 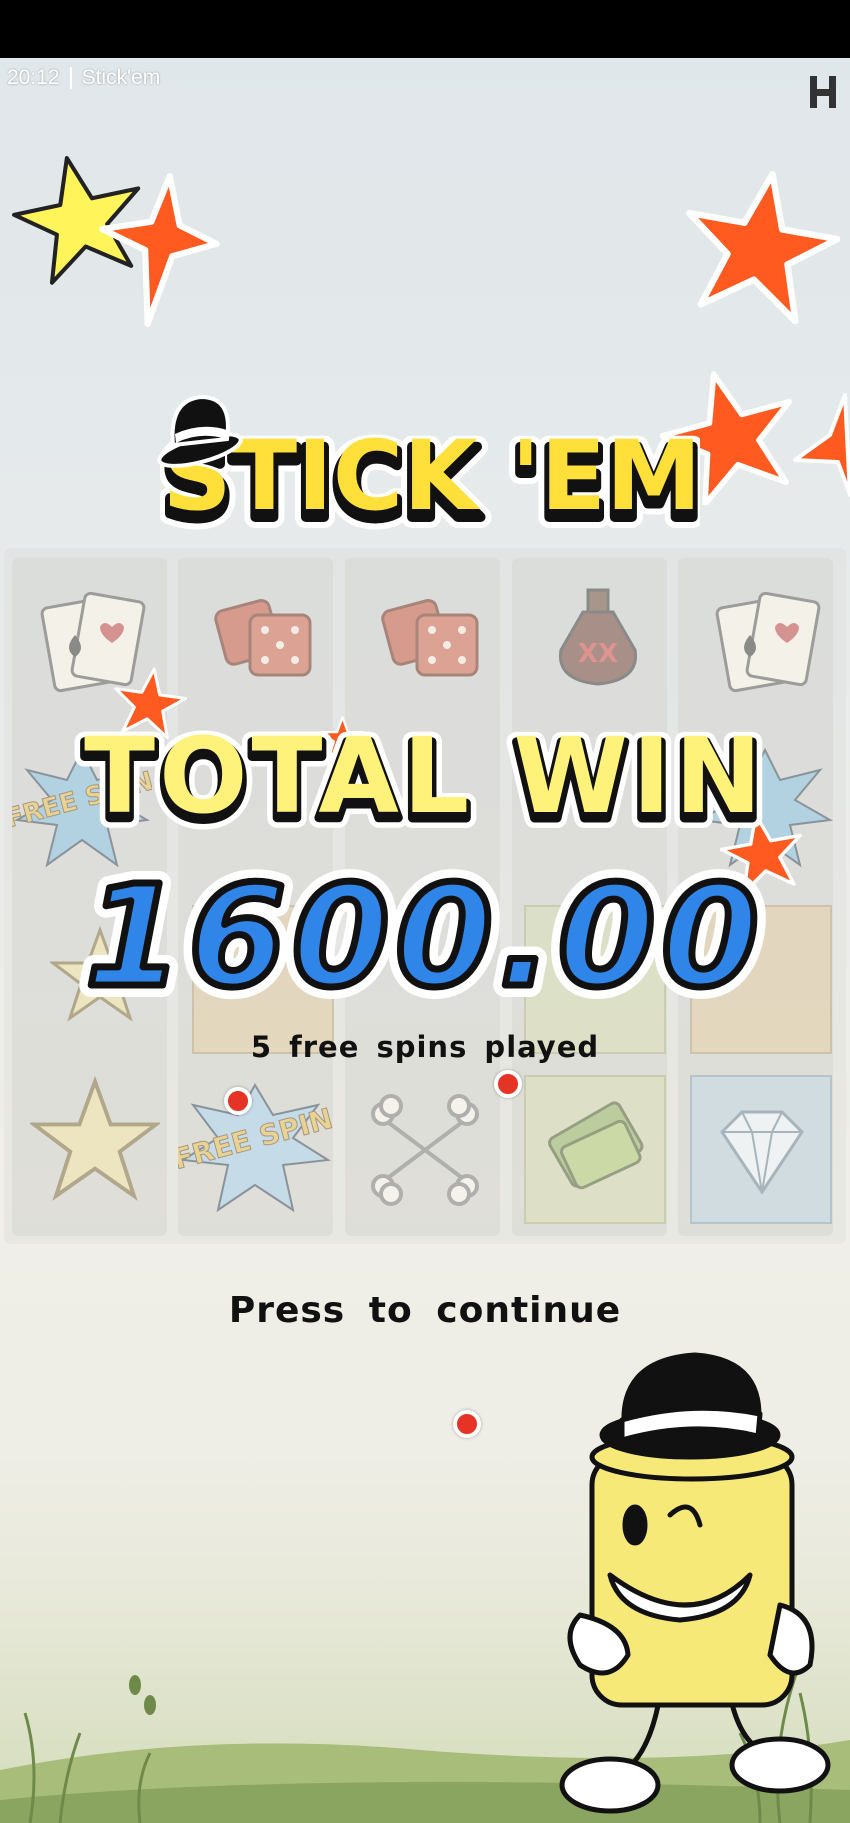 I want to click on provider-logo-icon, so click(x=823, y=92).